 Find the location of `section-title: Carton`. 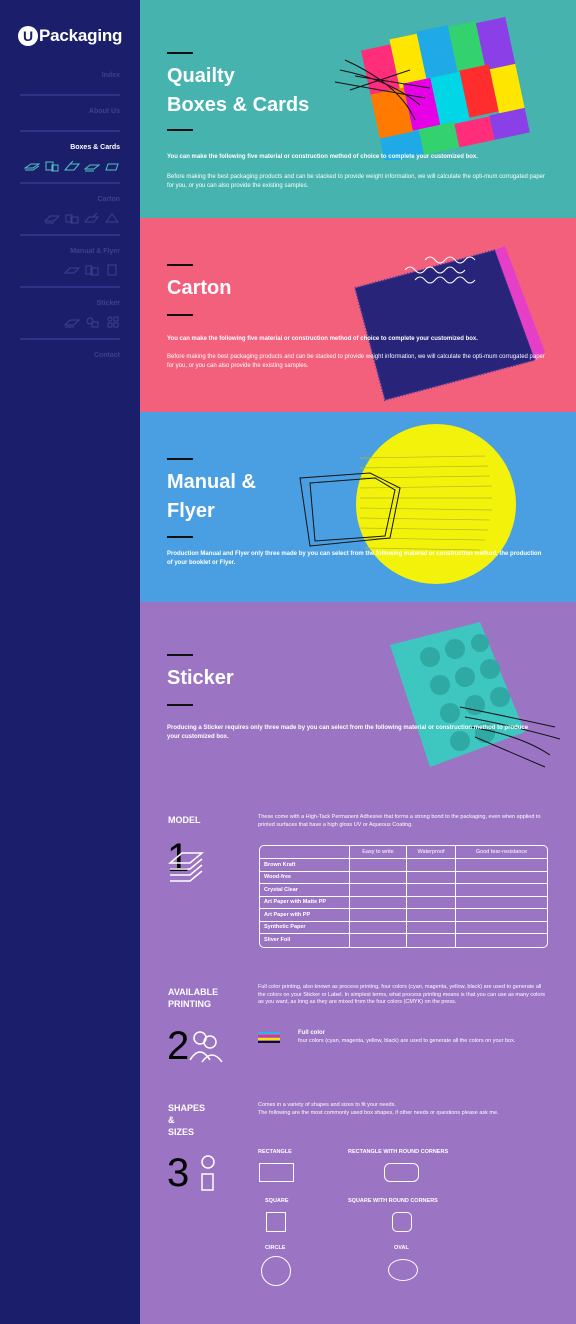

section-title: Carton is located at coordinates (199, 288).